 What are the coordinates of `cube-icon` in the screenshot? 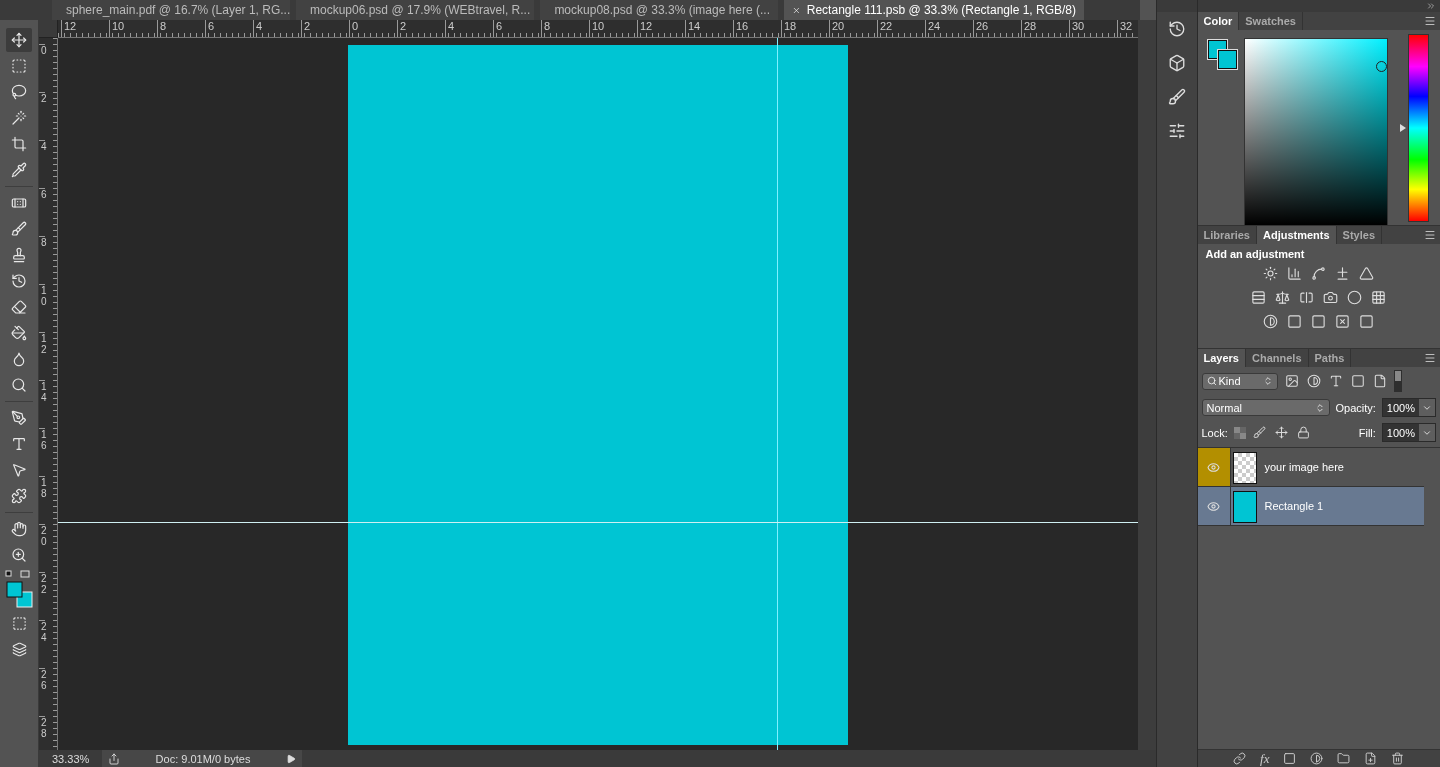 It's located at (1176, 63).